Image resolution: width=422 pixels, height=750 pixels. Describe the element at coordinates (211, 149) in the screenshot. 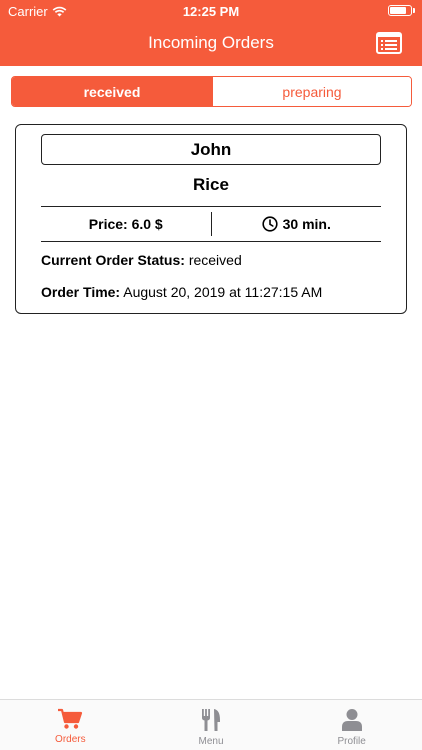

I see `customer-name: John` at that location.